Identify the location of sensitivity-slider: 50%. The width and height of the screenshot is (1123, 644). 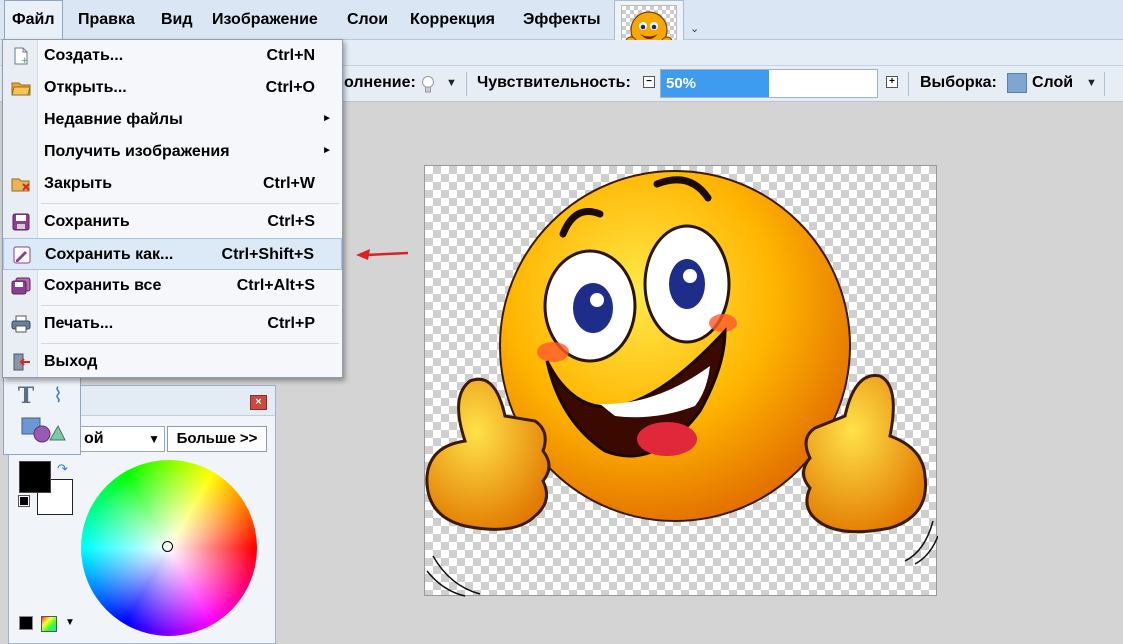
(769, 83).